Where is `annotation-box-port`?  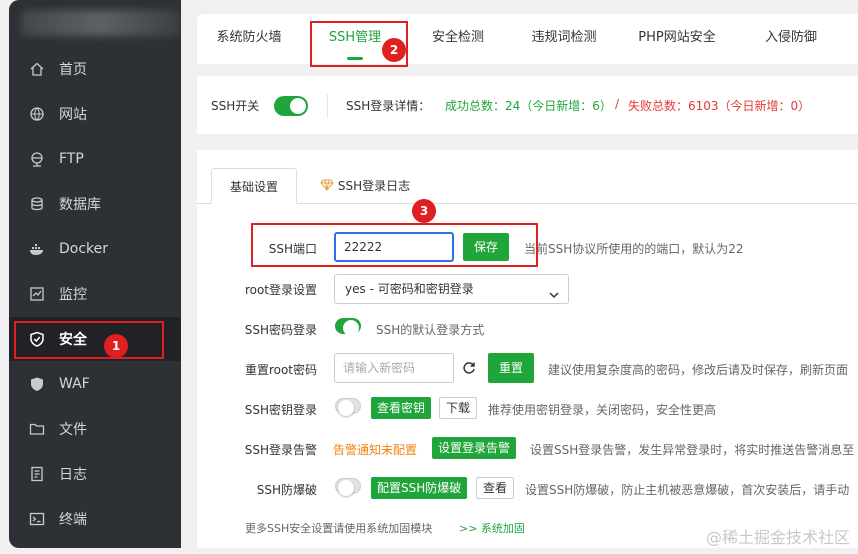 annotation-box-port is located at coordinates (394, 245).